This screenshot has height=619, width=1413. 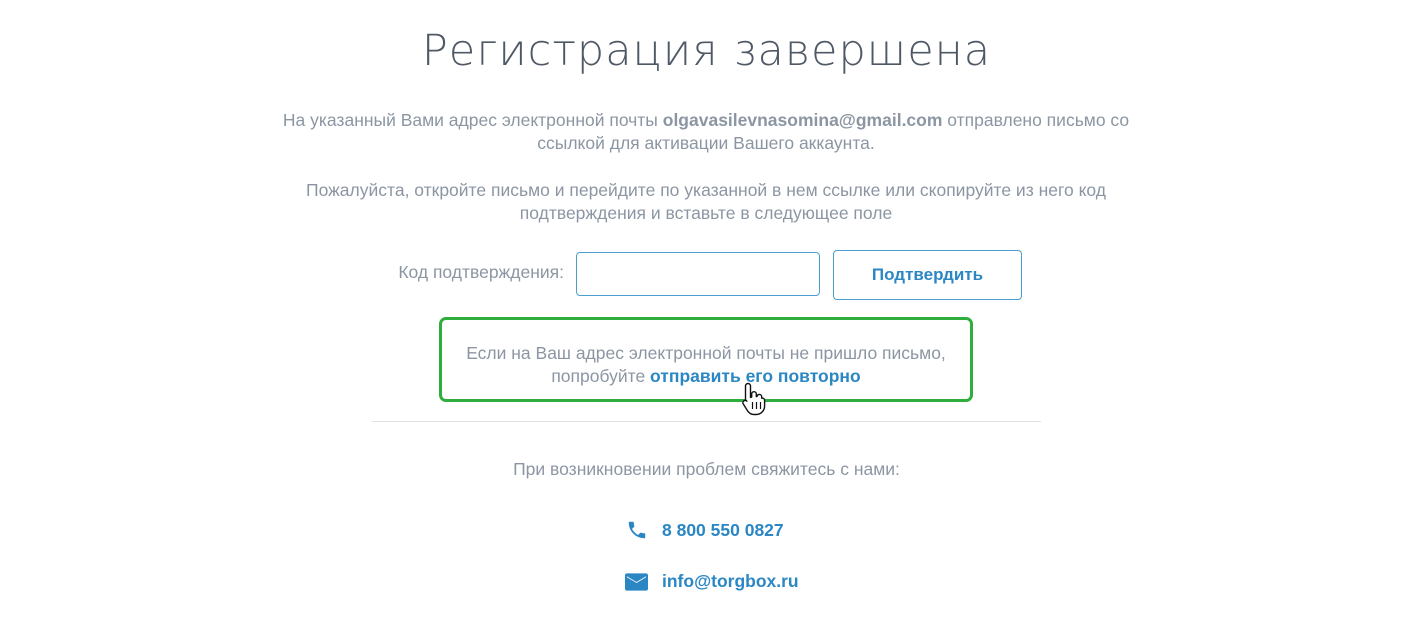 What do you see at coordinates (698, 274) in the screenshot?
I see `confirmation-code-input` at bounding box center [698, 274].